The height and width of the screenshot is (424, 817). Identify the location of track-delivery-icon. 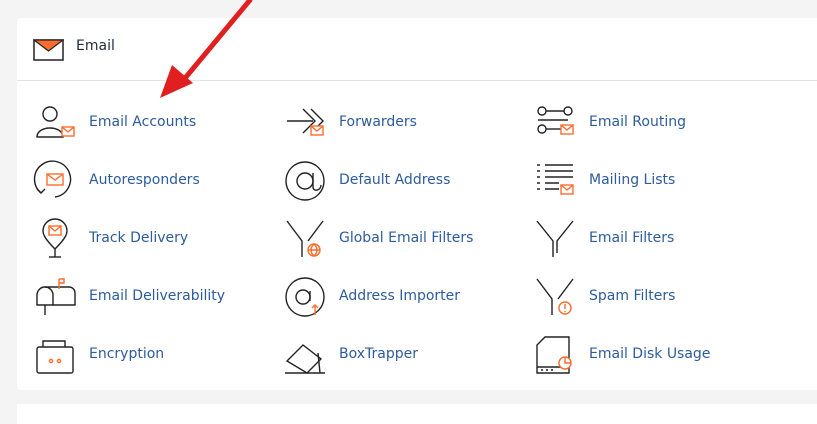
(55, 238).